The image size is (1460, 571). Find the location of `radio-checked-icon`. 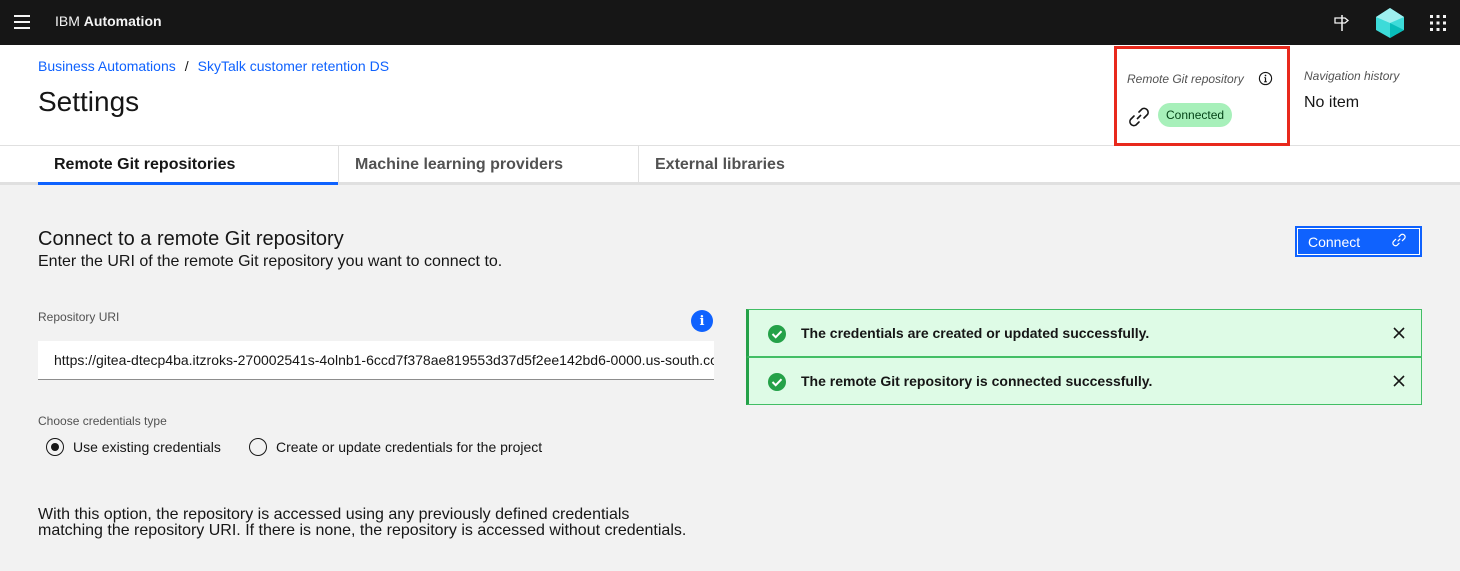

radio-checked-icon is located at coordinates (55, 447).